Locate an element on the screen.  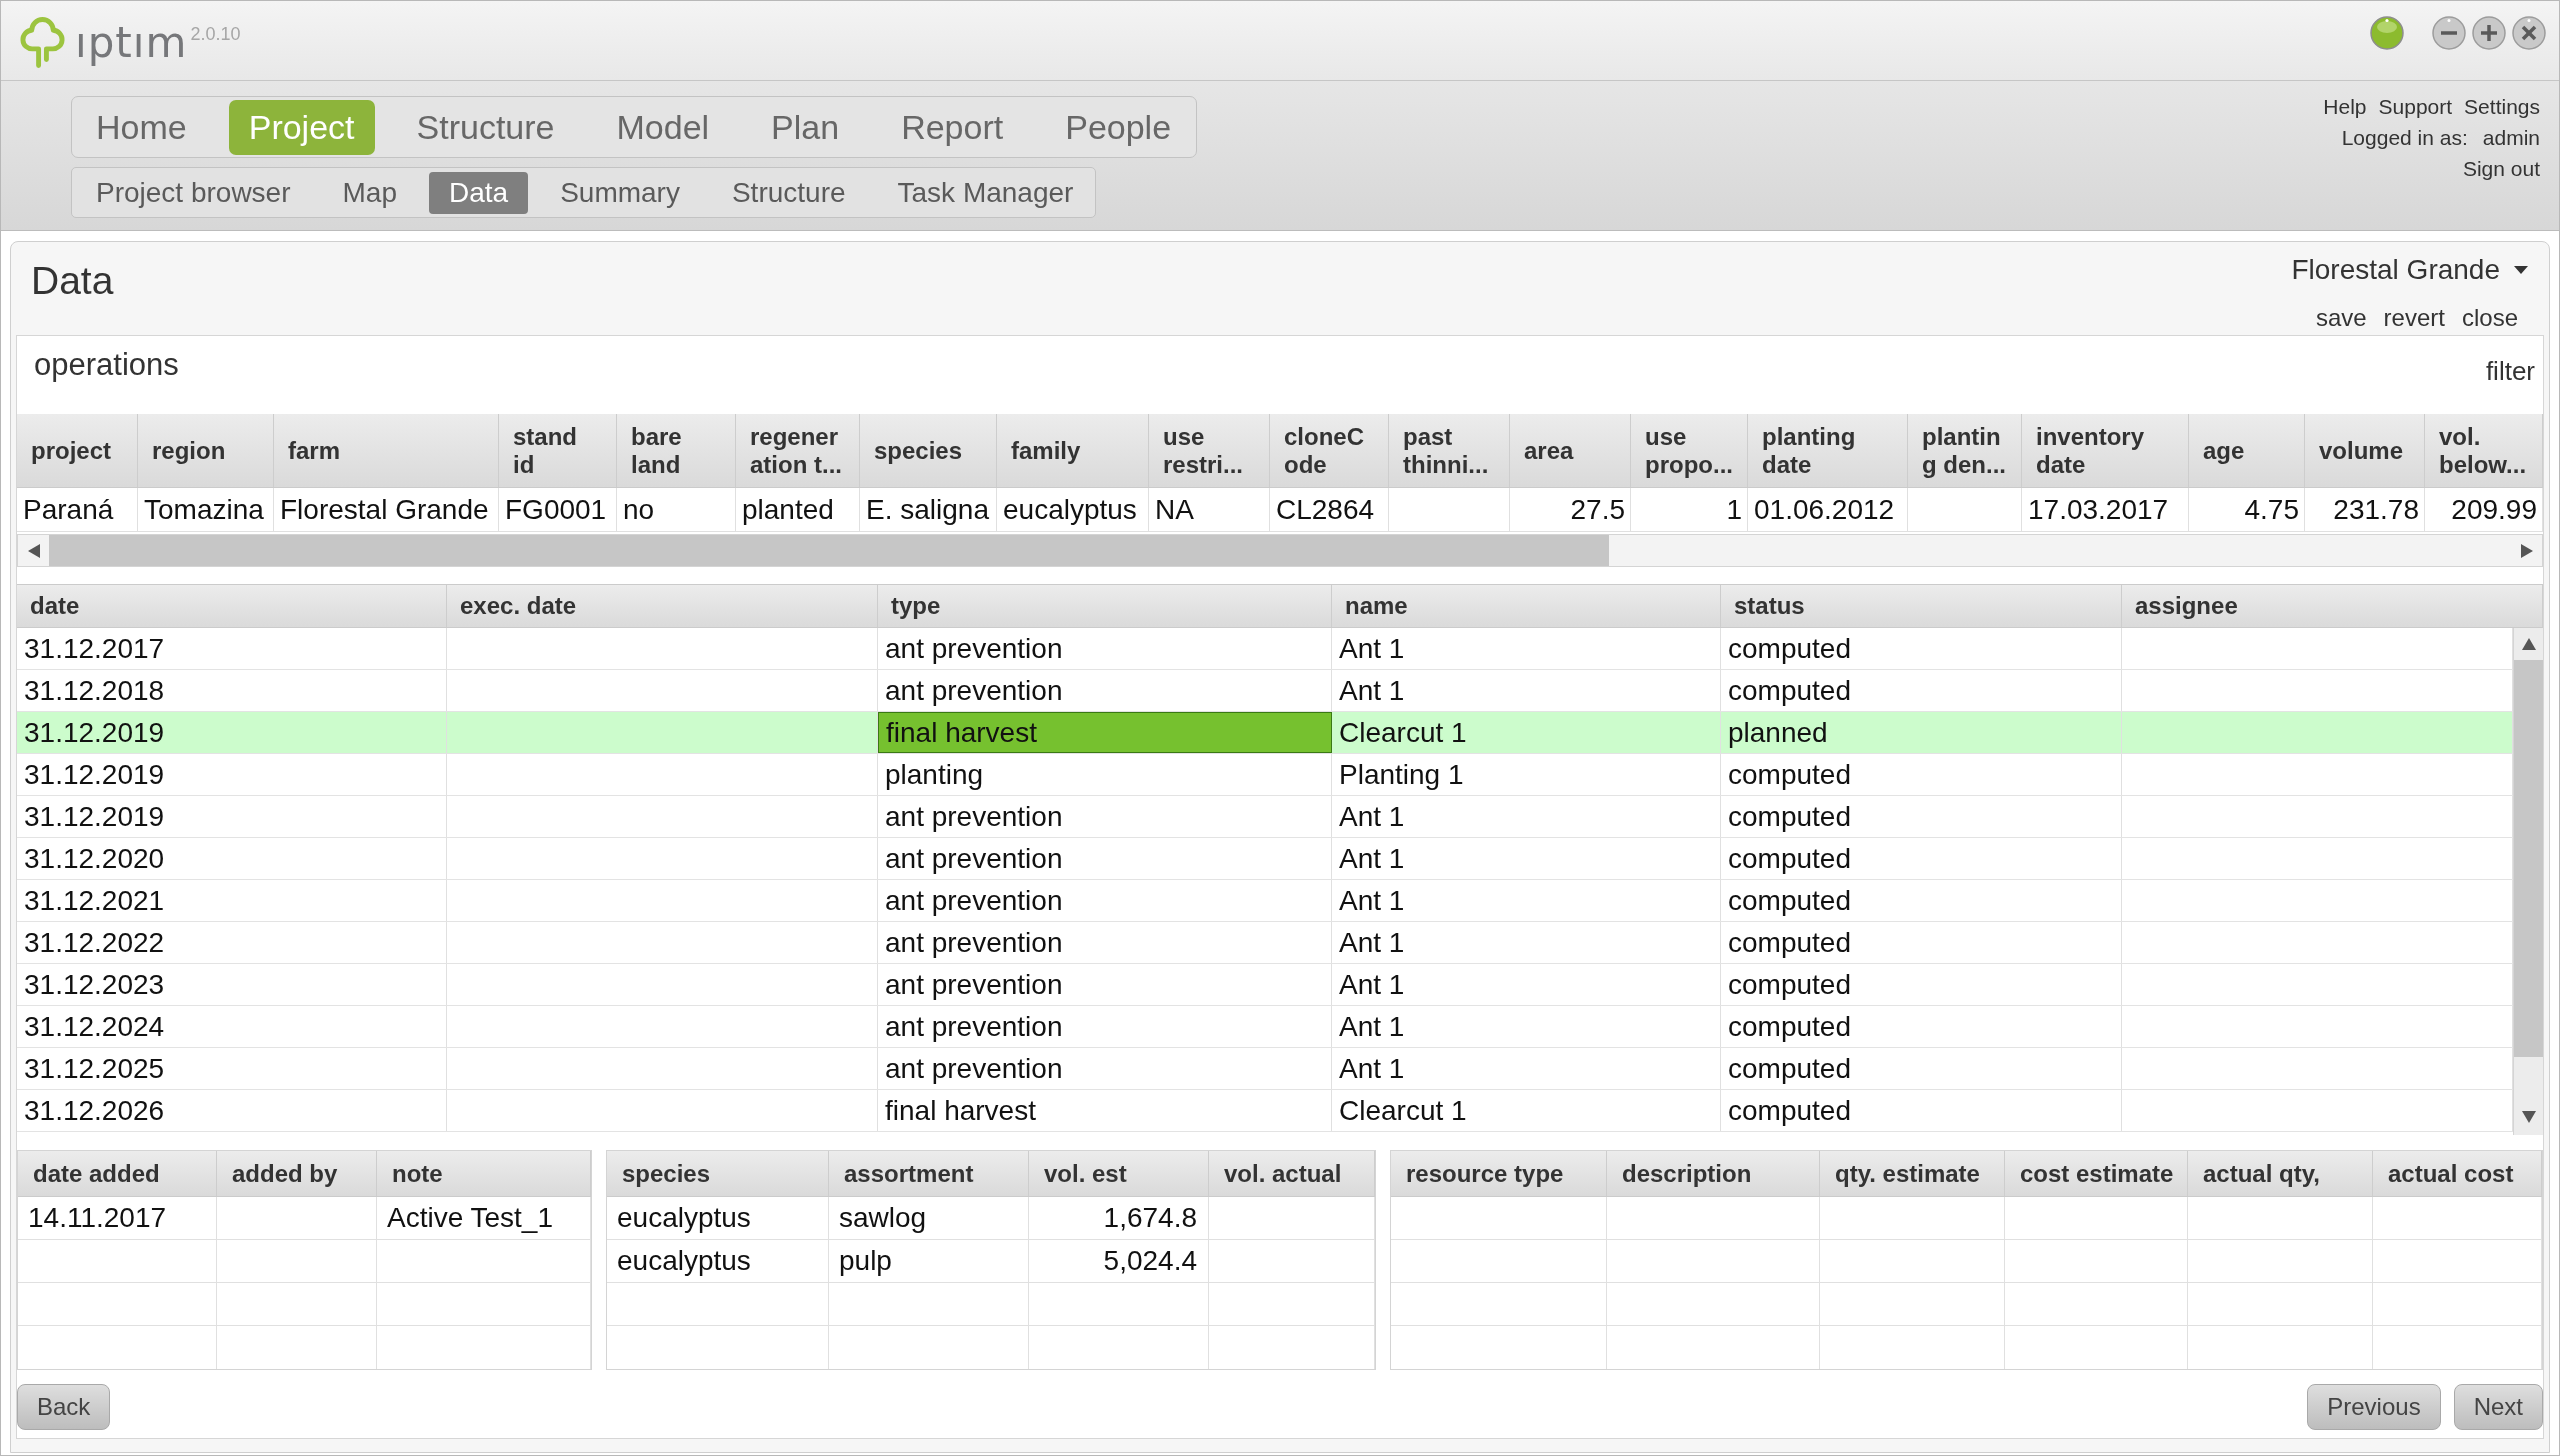
subnav-tab: Summary is located at coordinates (620, 192).